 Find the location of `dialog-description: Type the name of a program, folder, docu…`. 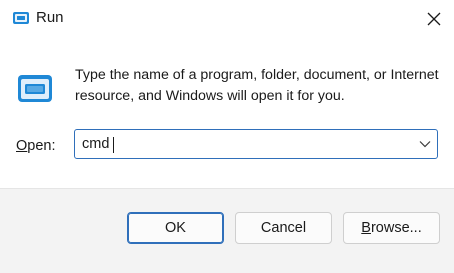

dialog-description: Type the name of a program, folder, docu… is located at coordinates (257, 85).